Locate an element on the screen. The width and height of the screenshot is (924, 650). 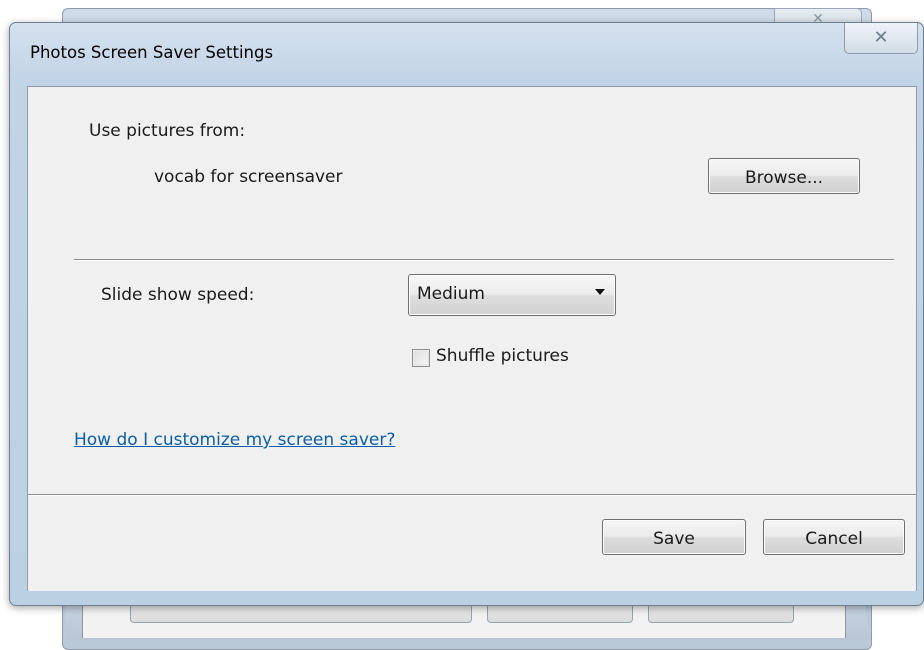
slide-show-speed-label: Slide show speed: is located at coordinates (178, 295).